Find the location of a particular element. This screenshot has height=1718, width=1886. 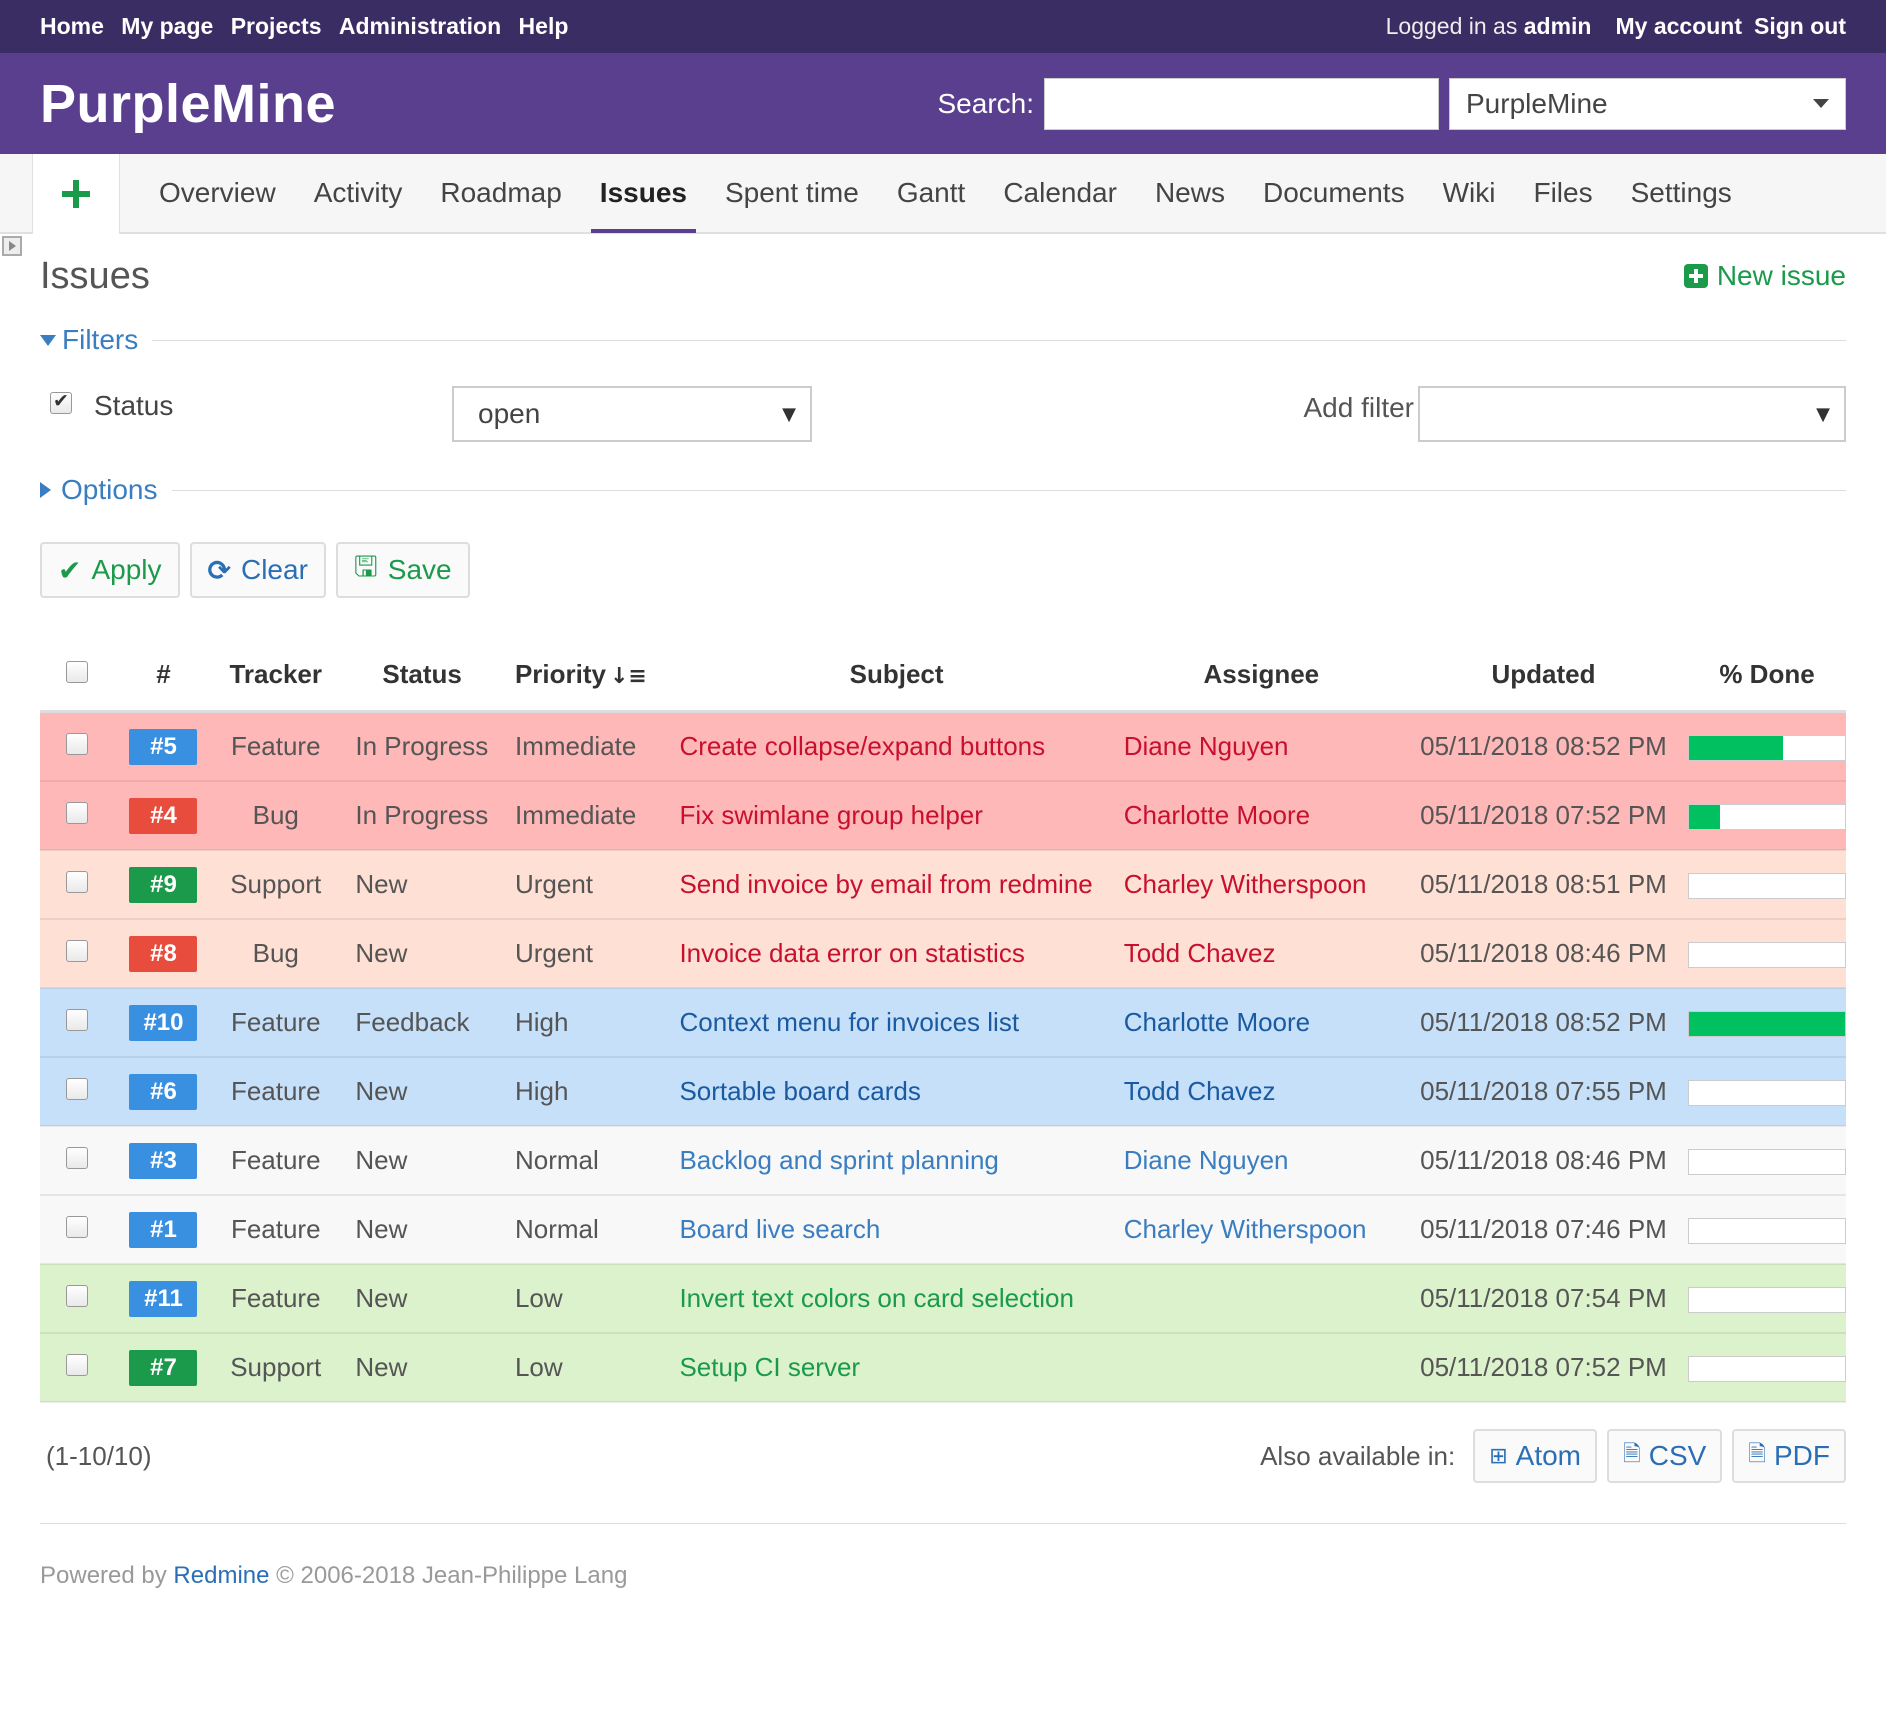

issue-id-badge: #8 is located at coordinates (163, 953).